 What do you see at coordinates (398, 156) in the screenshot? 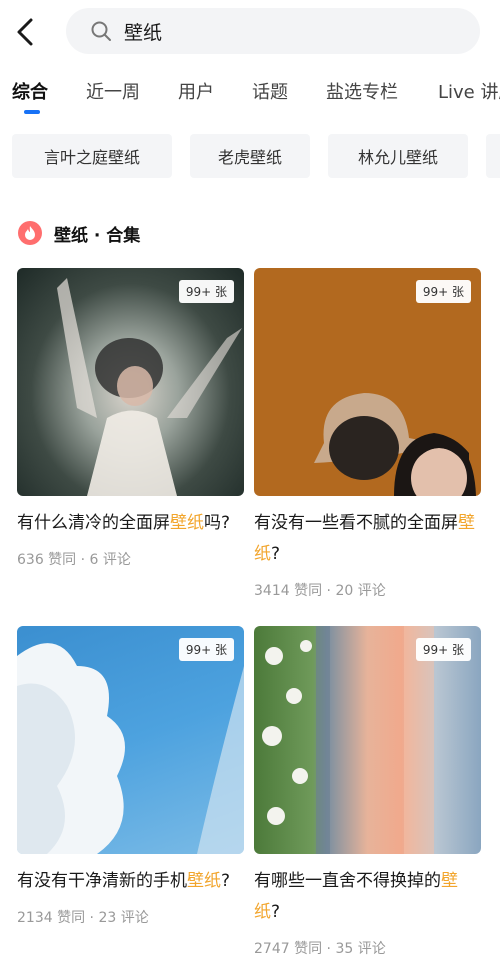
I see `chip-related-search: 林允儿壁纸` at bounding box center [398, 156].